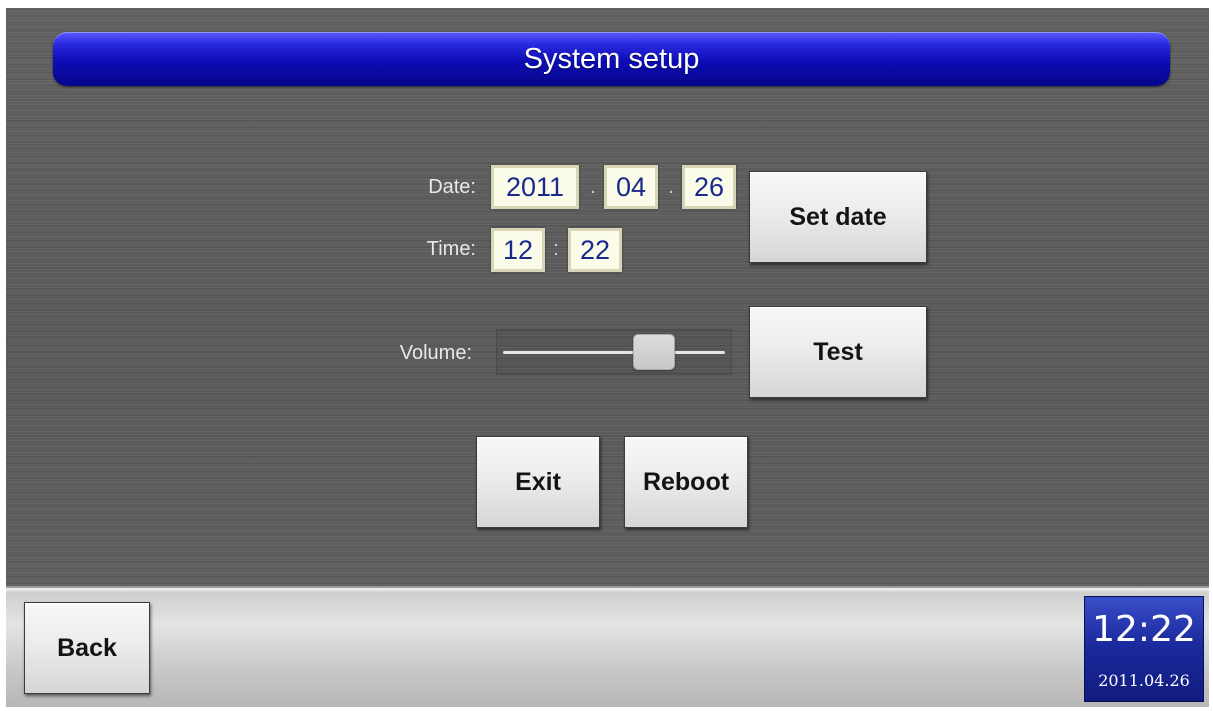 This screenshot has height=711, width=1213. I want to click on exit-button: Exit, so click(538, 482).